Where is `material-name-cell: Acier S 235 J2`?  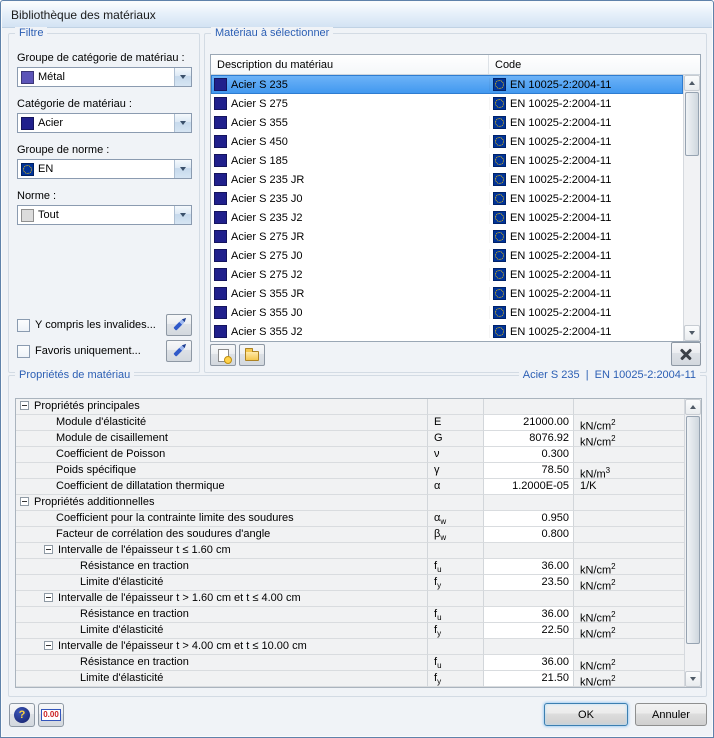
material-name-cell: Acier S 235 J2 is located at coordinates (350, 217).